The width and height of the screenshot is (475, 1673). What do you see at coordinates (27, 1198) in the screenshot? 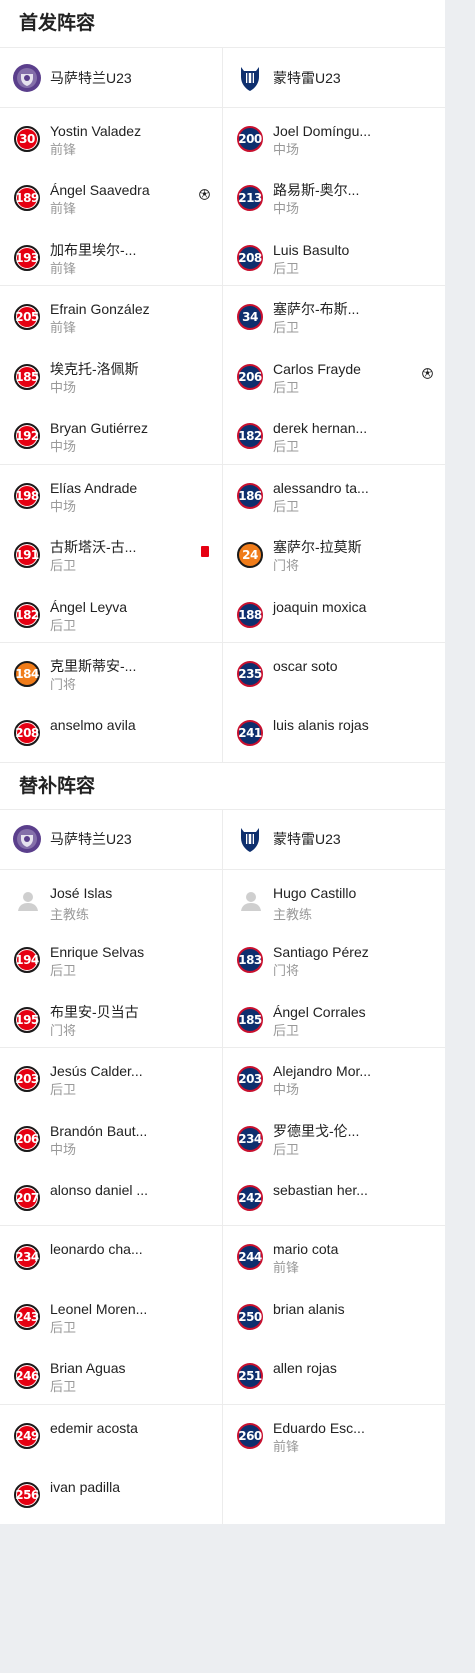
I see `jersey-number-badge: 207` at bounding box center [27, 1198].